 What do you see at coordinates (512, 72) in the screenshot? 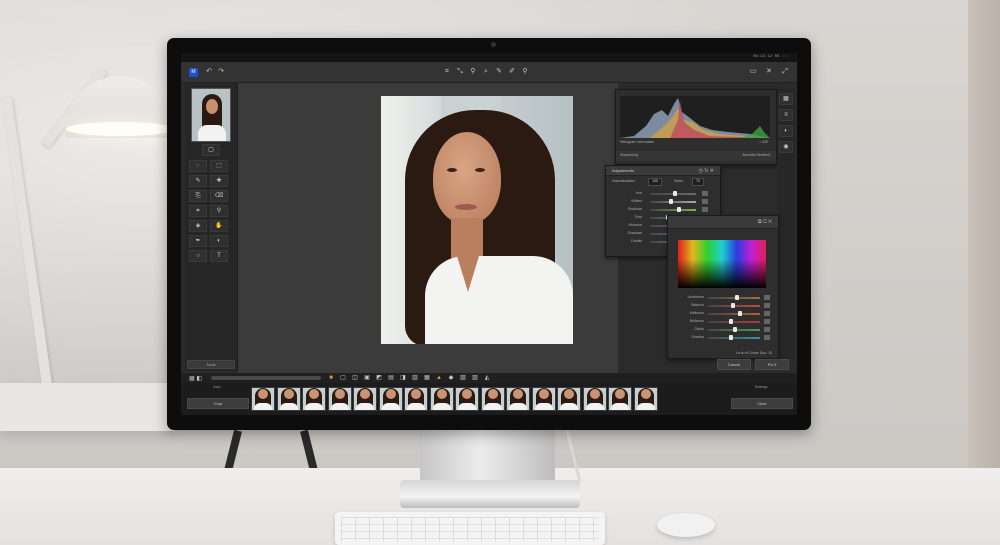
I see `eyedropper-icon: ✐` at bounding box center [512, 72].